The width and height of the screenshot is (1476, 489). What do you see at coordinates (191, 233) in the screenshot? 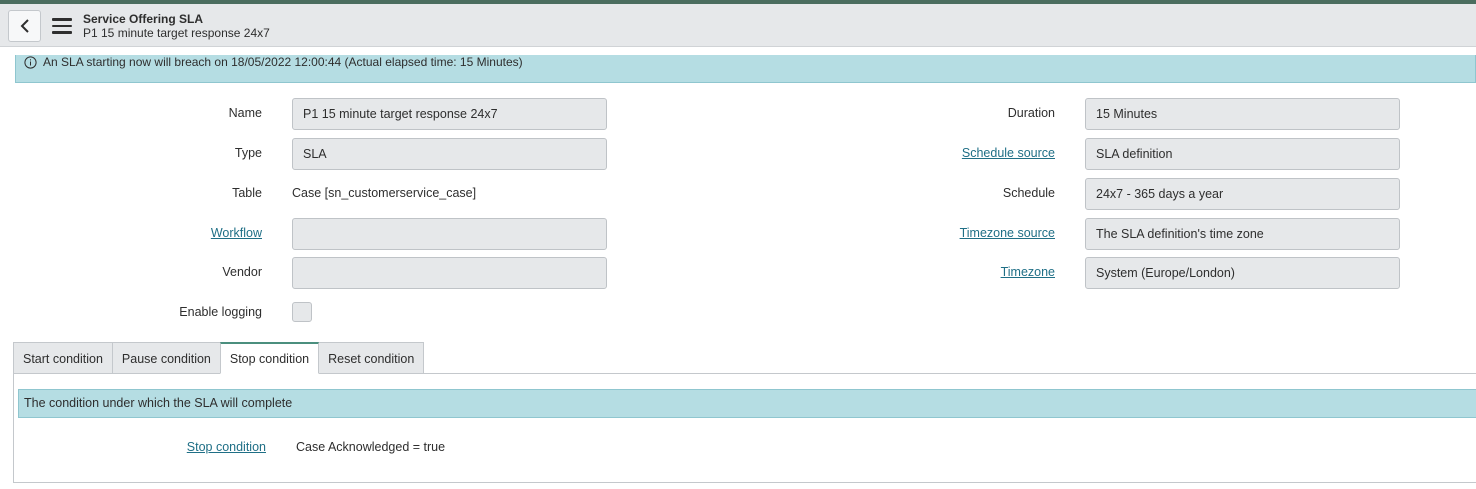
I see `workflow-link: Workflow` at bounding box center [191, 233].